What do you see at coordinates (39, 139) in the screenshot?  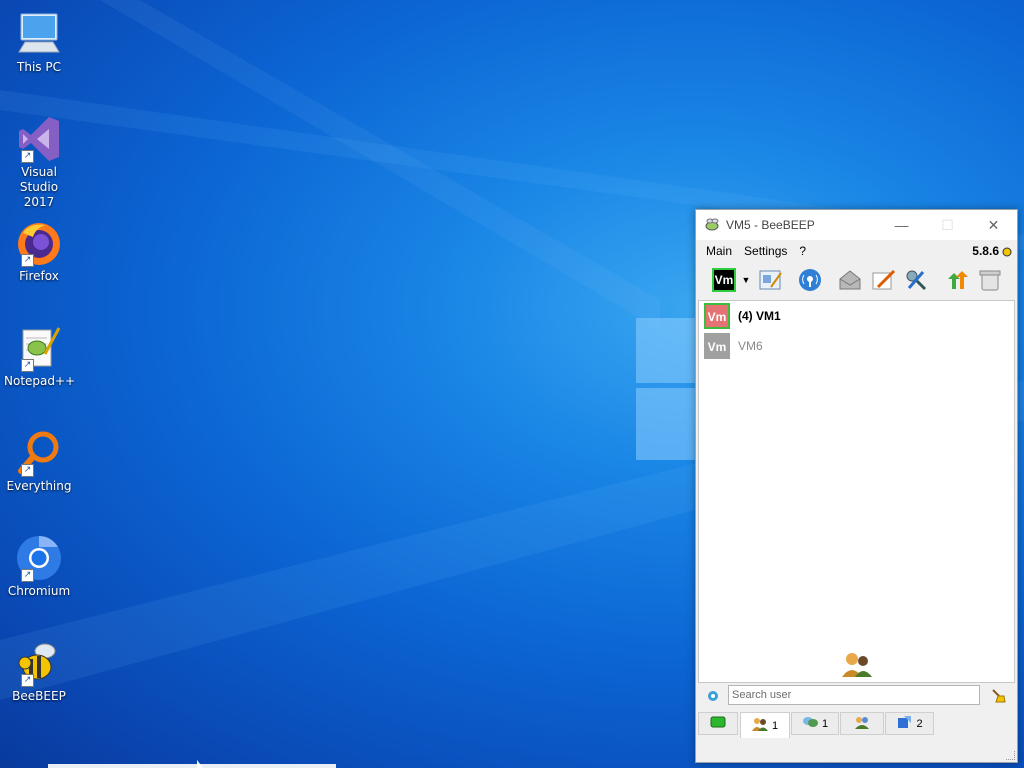 I see `visual-studio-icon: ↗` at bounding box center [39, 139].